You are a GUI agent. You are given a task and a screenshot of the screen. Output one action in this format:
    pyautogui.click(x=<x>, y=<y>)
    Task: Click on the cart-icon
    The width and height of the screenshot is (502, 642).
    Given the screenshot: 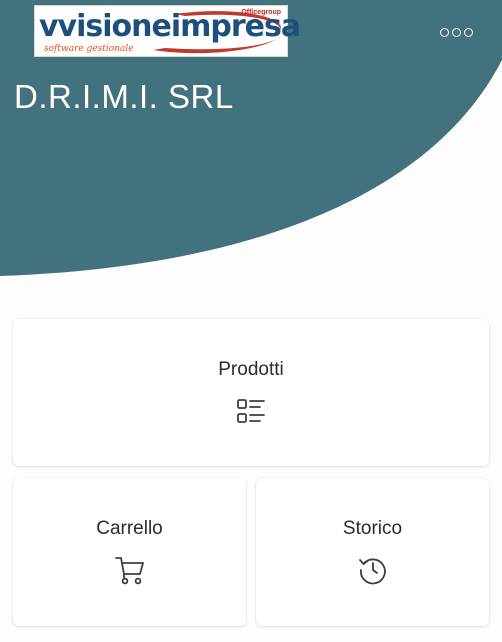 What is the action you would take?
    pyautogui.click(x=129, y=571)
    